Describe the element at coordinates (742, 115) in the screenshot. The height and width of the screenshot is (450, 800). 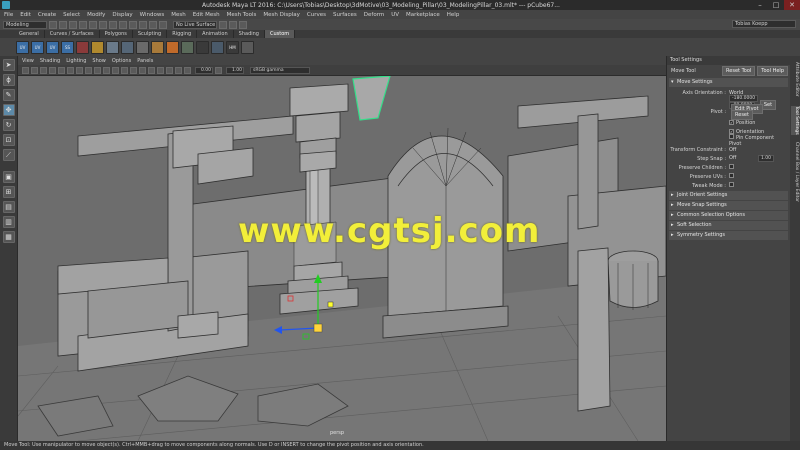
I see `reset-pivot-button: Reset` at that location.